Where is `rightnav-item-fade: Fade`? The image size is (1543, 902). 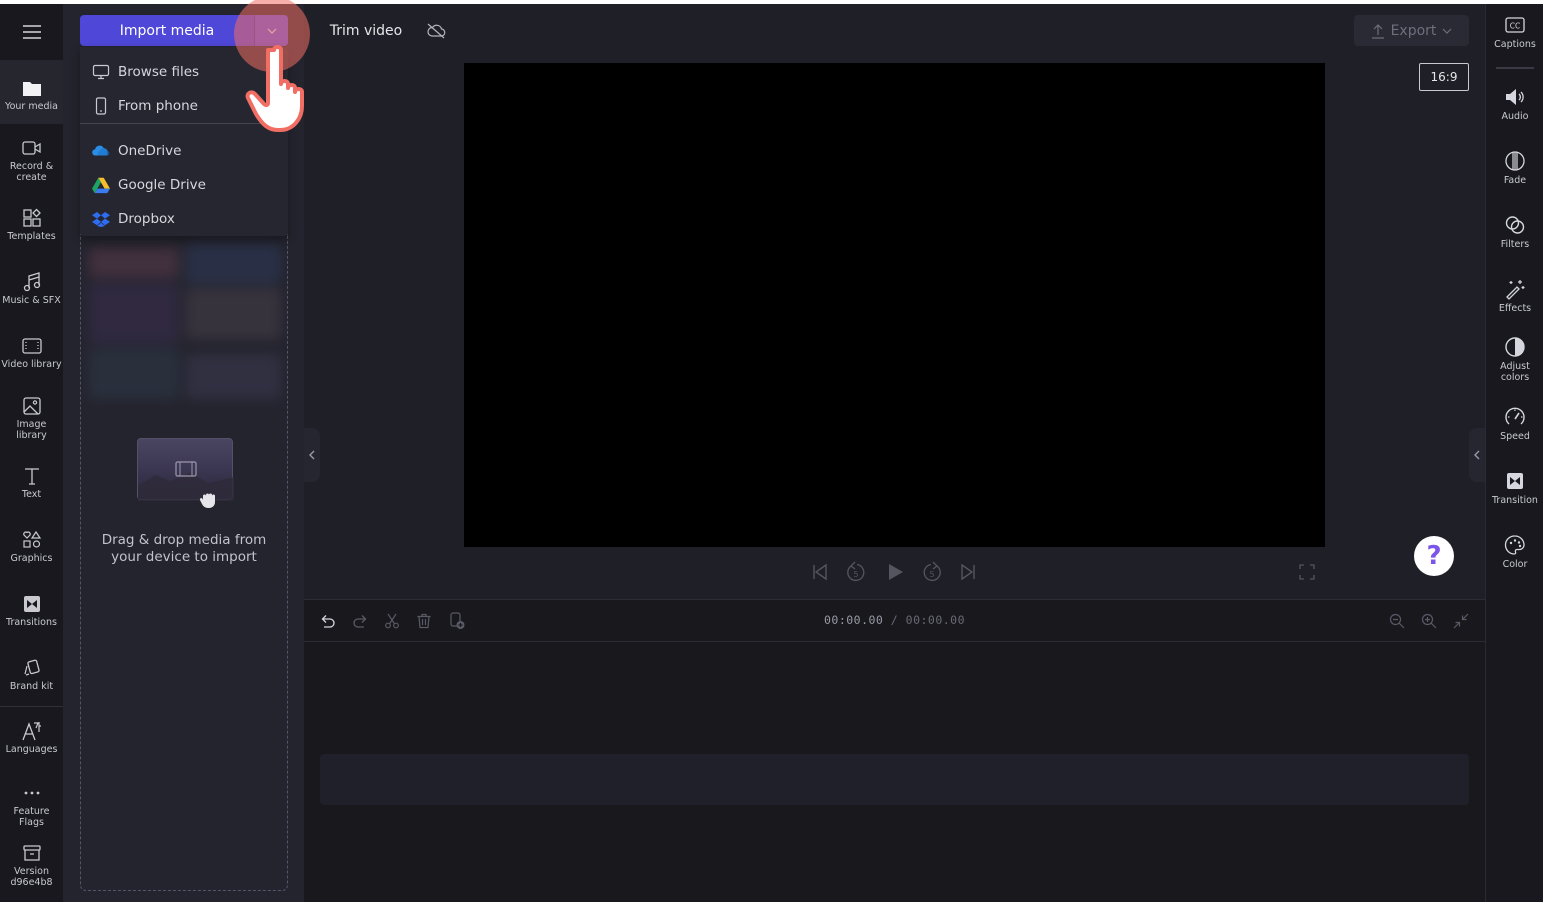 rightnav-item-fade: Fade is located at coordinates (1514, 168).